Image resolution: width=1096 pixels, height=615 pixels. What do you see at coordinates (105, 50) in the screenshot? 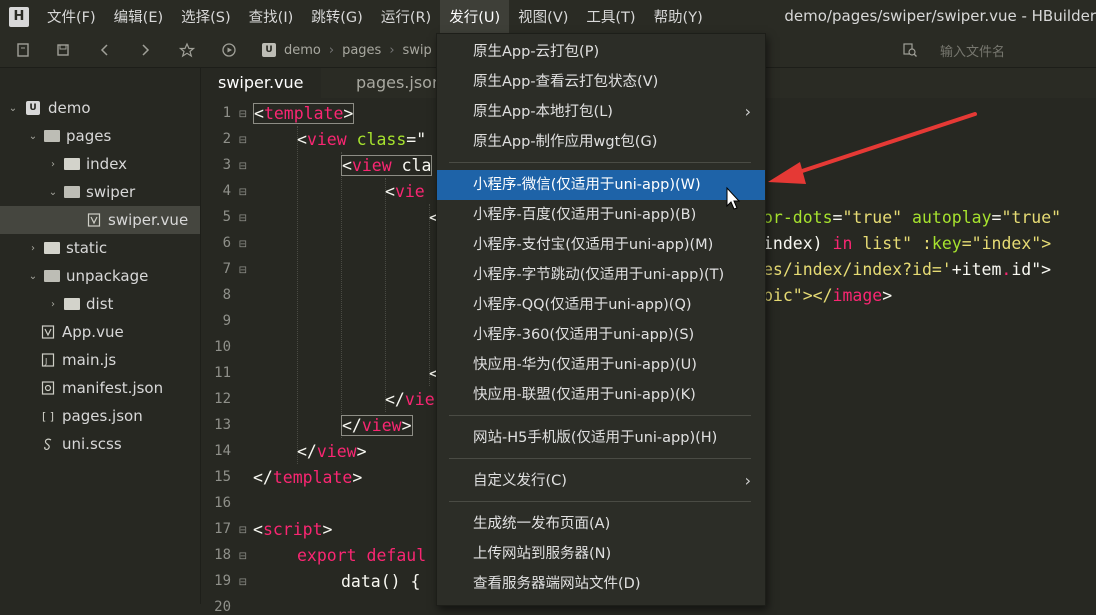
I see `back-icon` at bounding box center [105, 50].